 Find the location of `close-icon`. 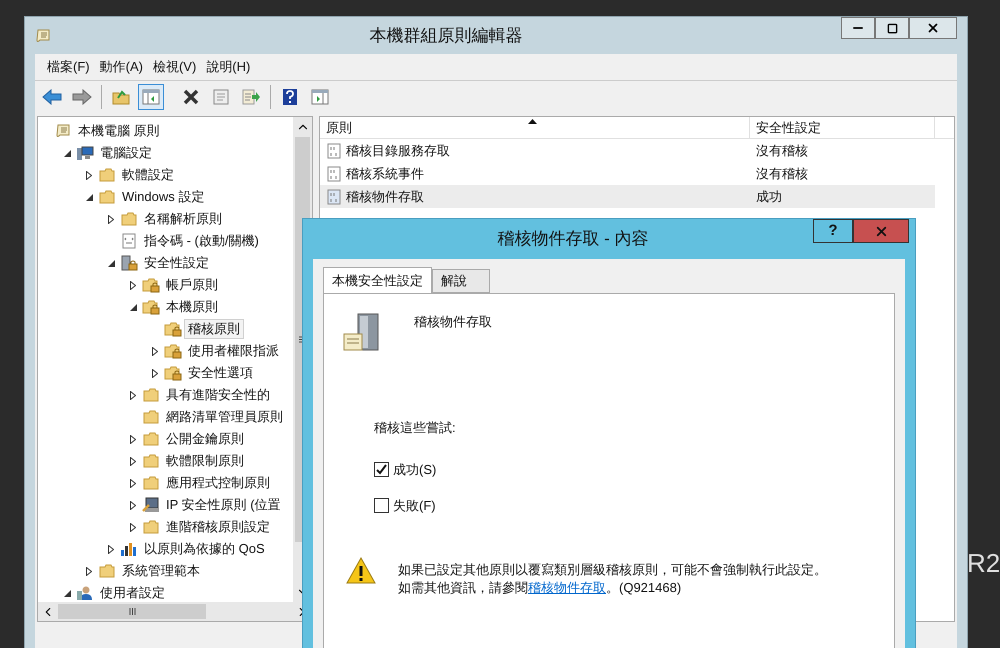

close-icon is located at coordinates (933, 28).